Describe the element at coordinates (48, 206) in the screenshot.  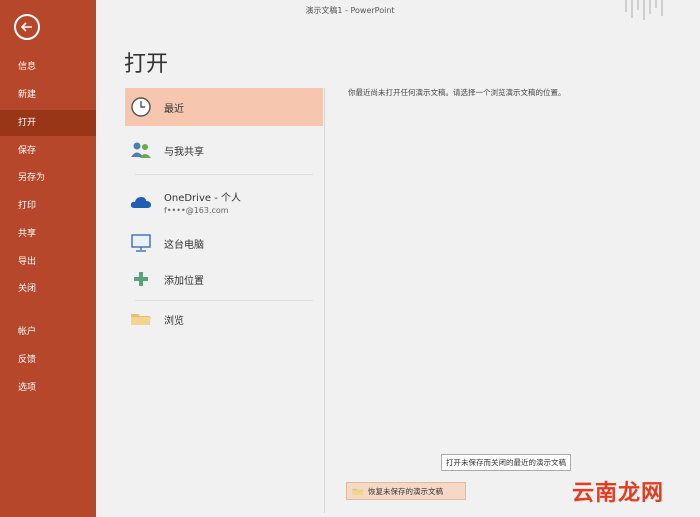
I see `nav-print: 打印` at that location.